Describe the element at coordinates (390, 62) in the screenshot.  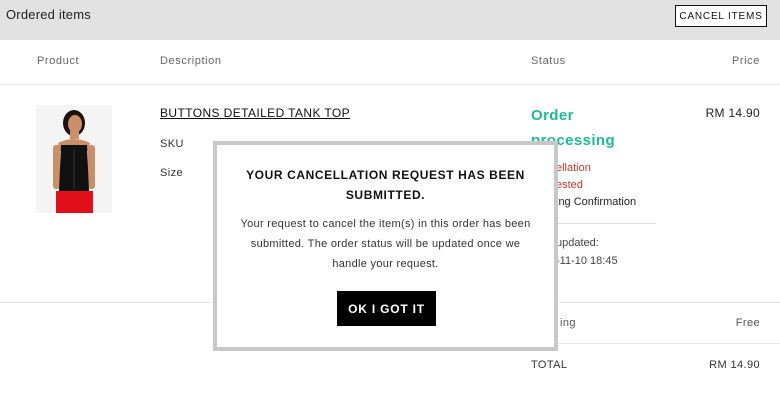
I see `table-header: Product Description Status Price` at that location.